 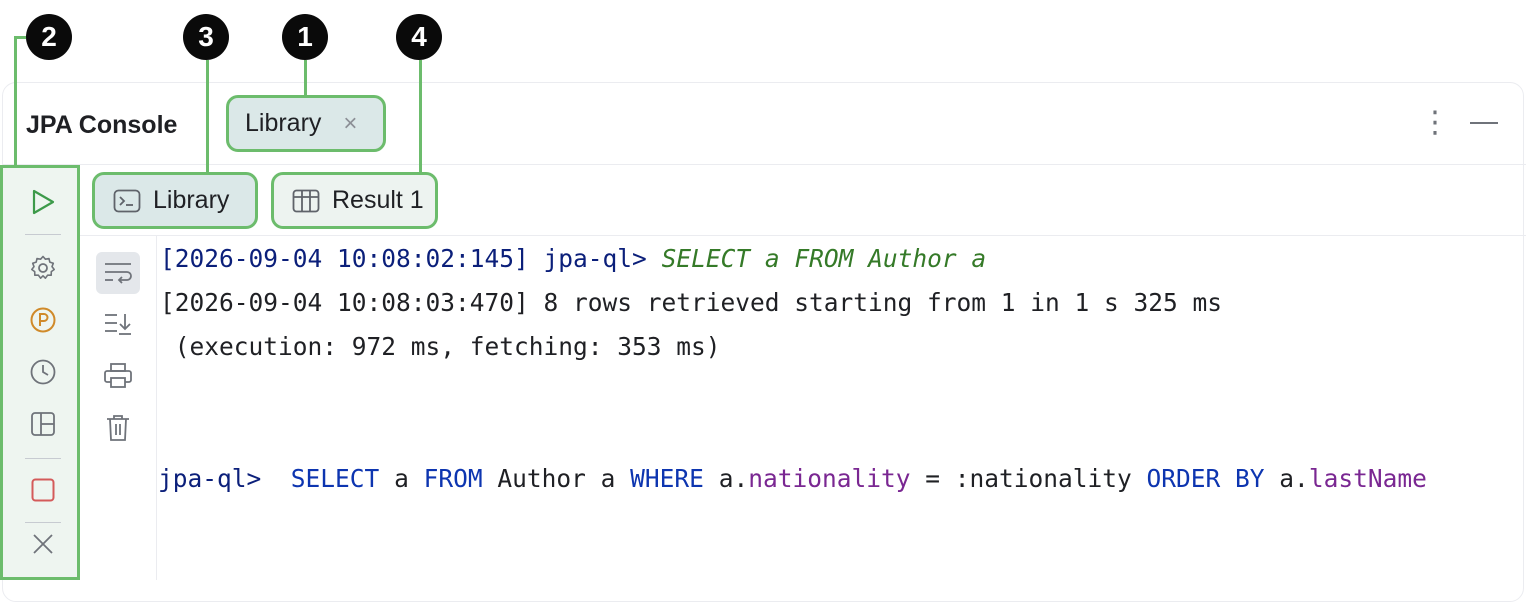 I want to click on subtabs-divider, so click(x=803, y=235).